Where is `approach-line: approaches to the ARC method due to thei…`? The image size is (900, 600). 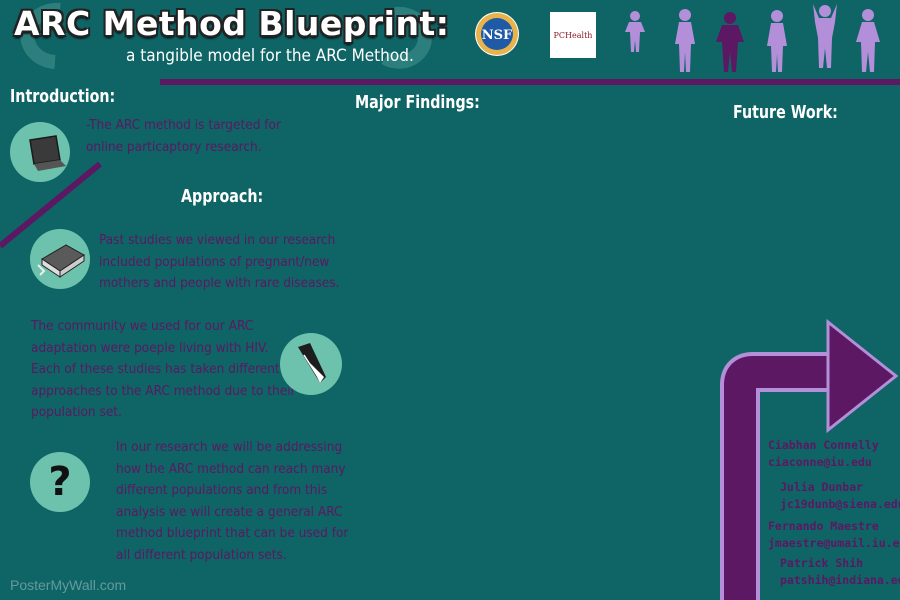
approach-line: approaches to the ARC method due to thei… is located at coordinates (163, 390).